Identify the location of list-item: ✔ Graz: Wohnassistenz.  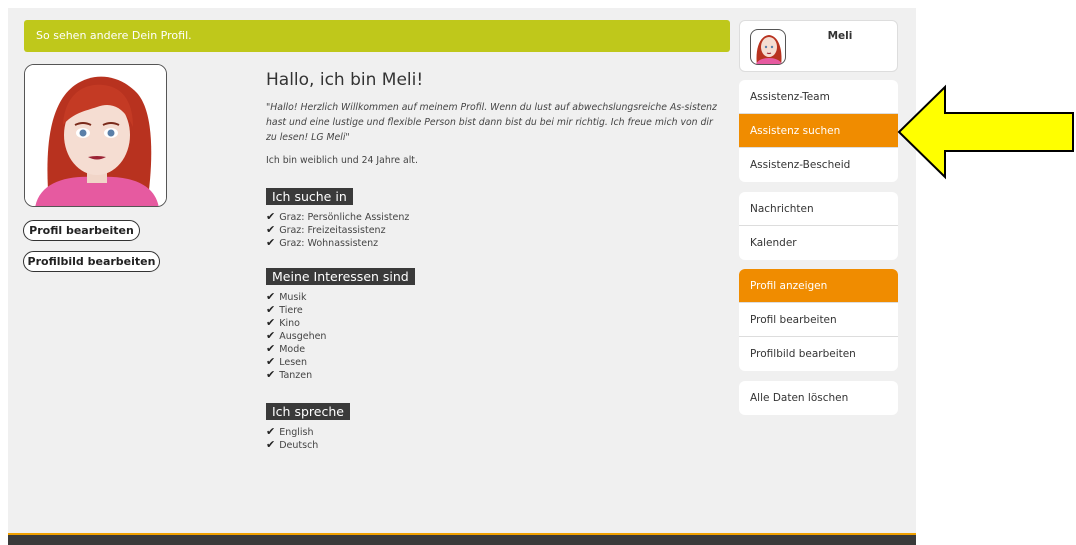
(322, 242).